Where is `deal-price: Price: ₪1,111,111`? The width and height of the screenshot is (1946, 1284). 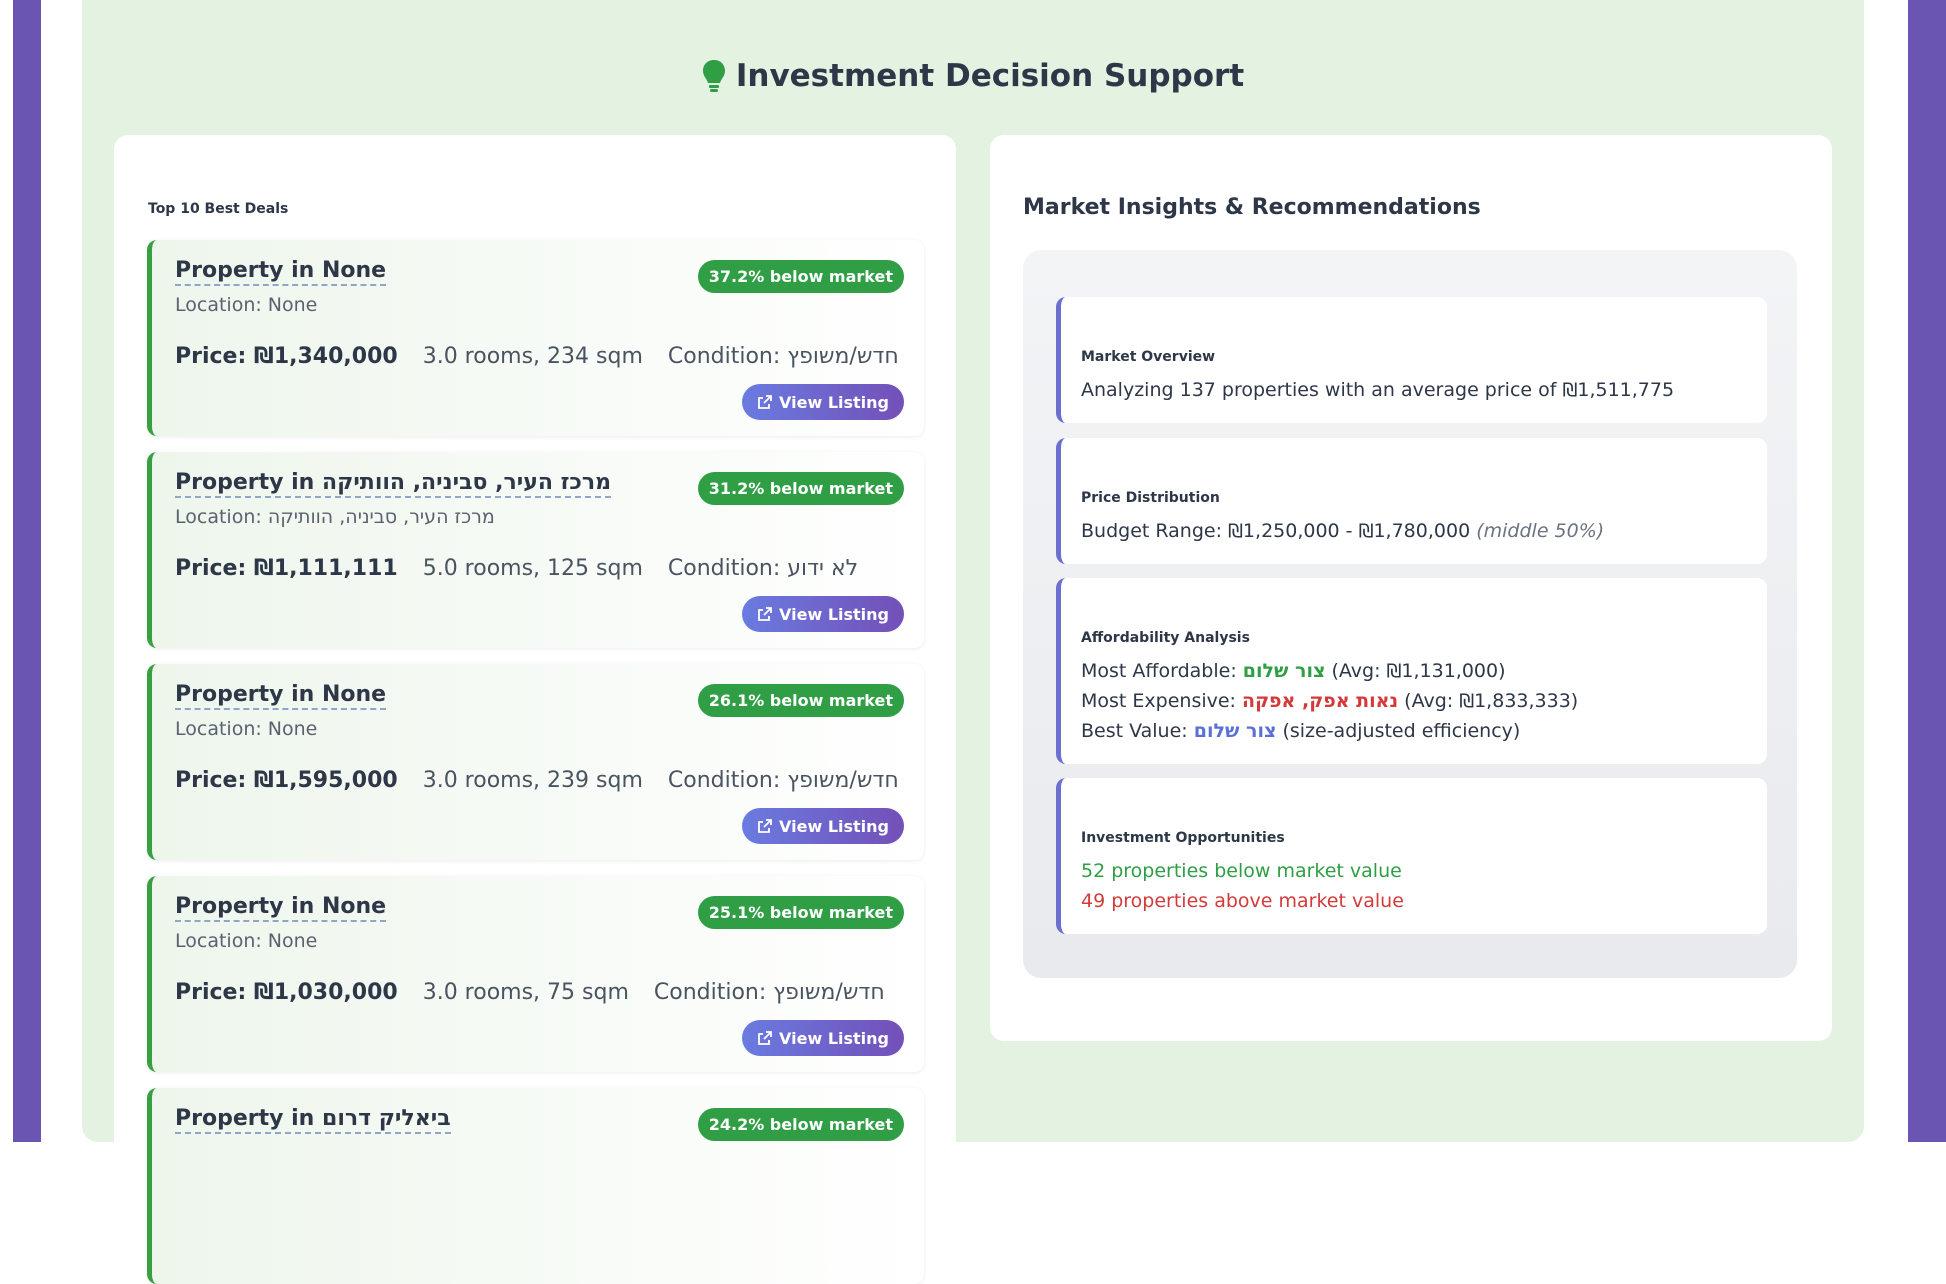 deal-price: Price: ₪1,111,111 is located at coordinates (286, 568).